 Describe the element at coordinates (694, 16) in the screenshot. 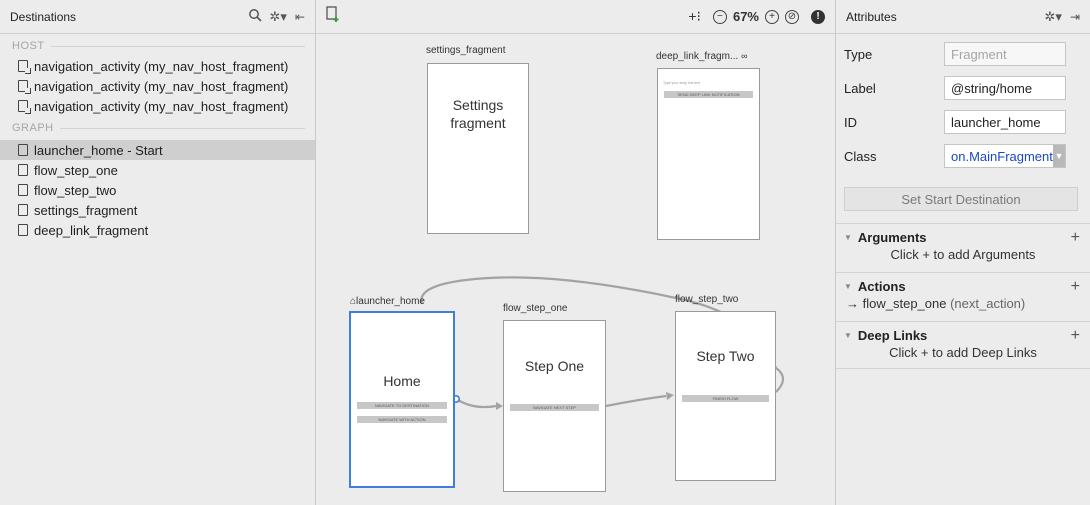

I see `auto-arrange-icon: +⁝` at that location.